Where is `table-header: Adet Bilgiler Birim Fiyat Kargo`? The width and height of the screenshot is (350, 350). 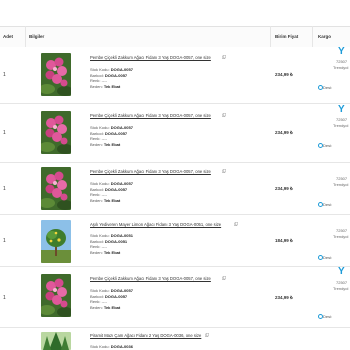
table-header: Adet Bilgiler Birim Fiyat Kargo is located at coordinates (175, 37).